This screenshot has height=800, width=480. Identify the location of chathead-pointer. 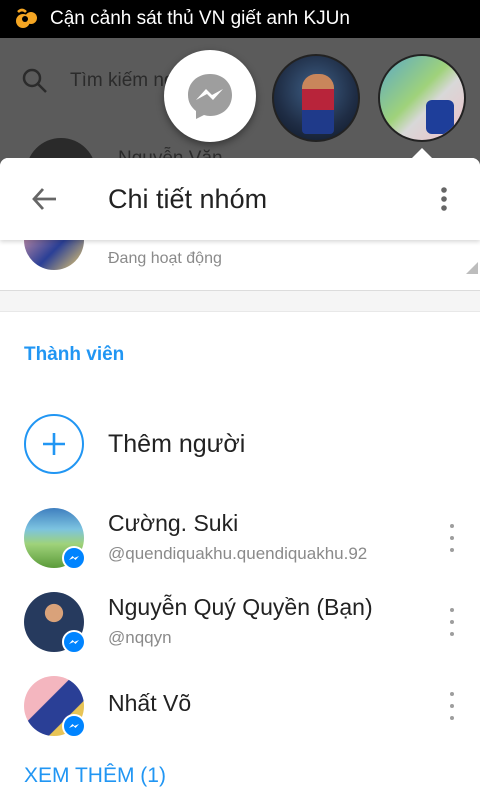
(422, 153).